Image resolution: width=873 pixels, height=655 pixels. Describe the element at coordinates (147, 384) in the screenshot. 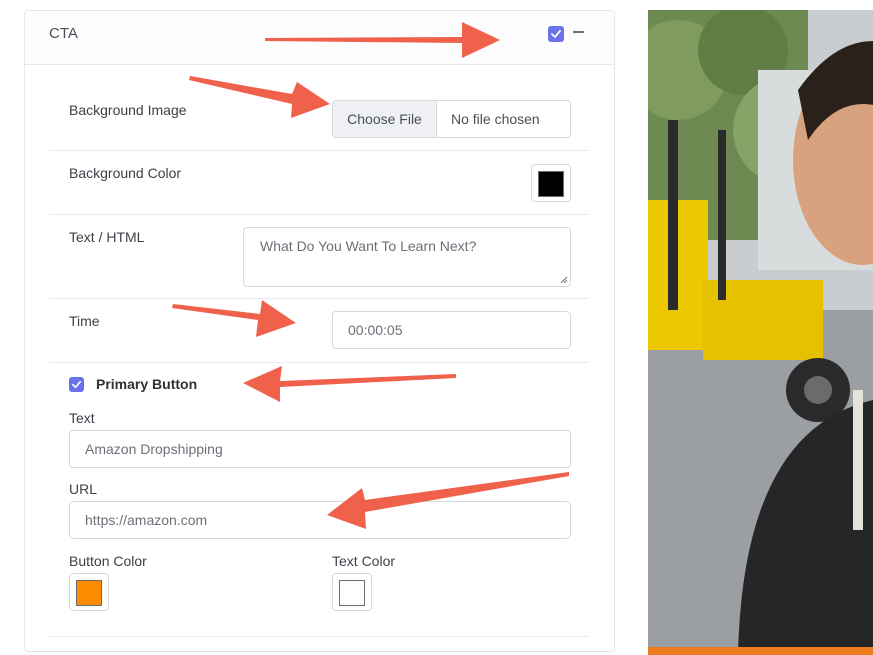

I see `primary-button-label: Primary Button` at that location.